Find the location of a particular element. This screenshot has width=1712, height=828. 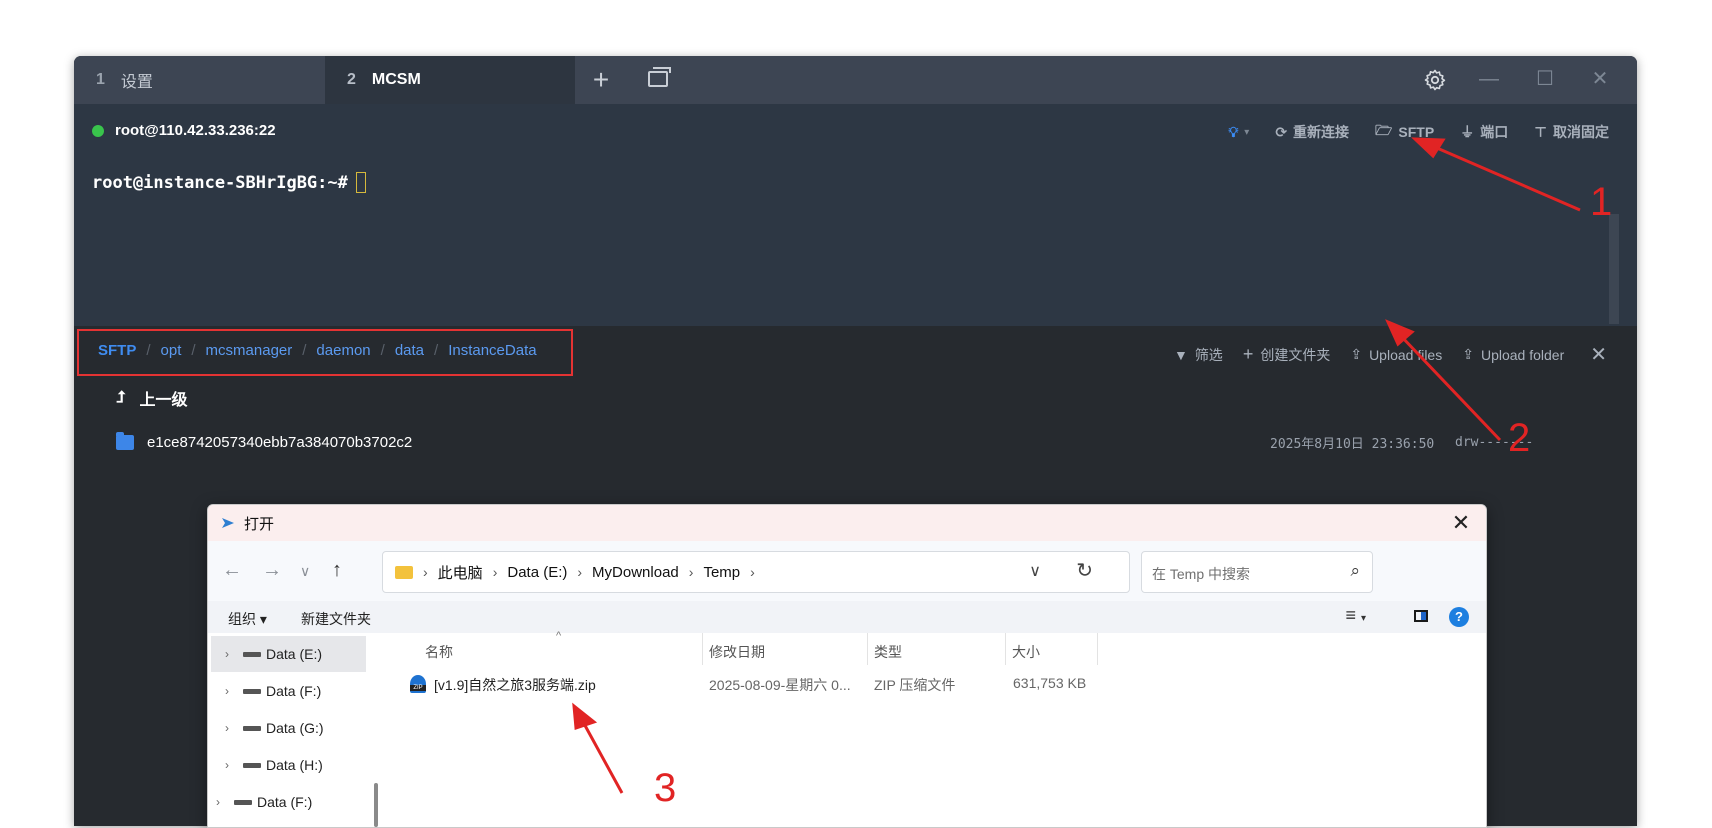

annotation-label-3: 3 is located at coordinates (665, 788).